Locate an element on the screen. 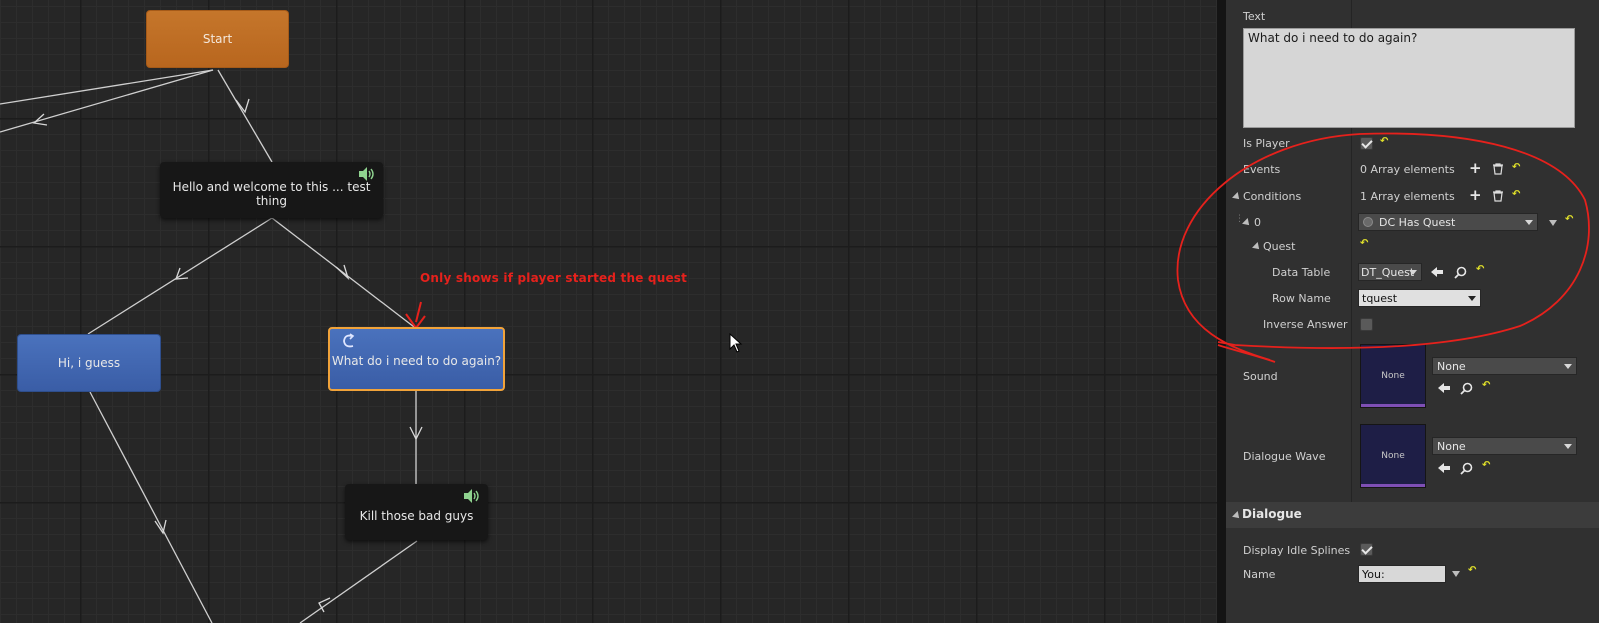 Image resolution: width=1599 pixels, height=623 pixels. wire-hello-what is located at coordinates (345, 274).